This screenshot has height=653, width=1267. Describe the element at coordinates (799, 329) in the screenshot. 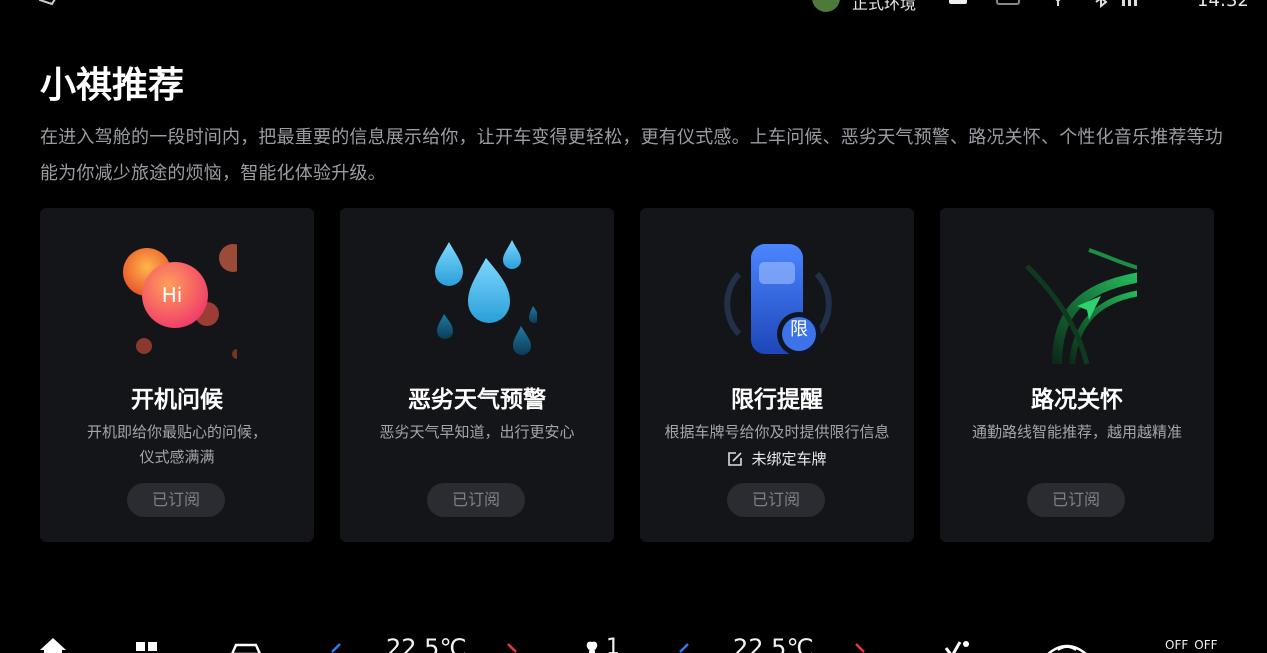

I see `restriction-badge-label: 限` at that location.